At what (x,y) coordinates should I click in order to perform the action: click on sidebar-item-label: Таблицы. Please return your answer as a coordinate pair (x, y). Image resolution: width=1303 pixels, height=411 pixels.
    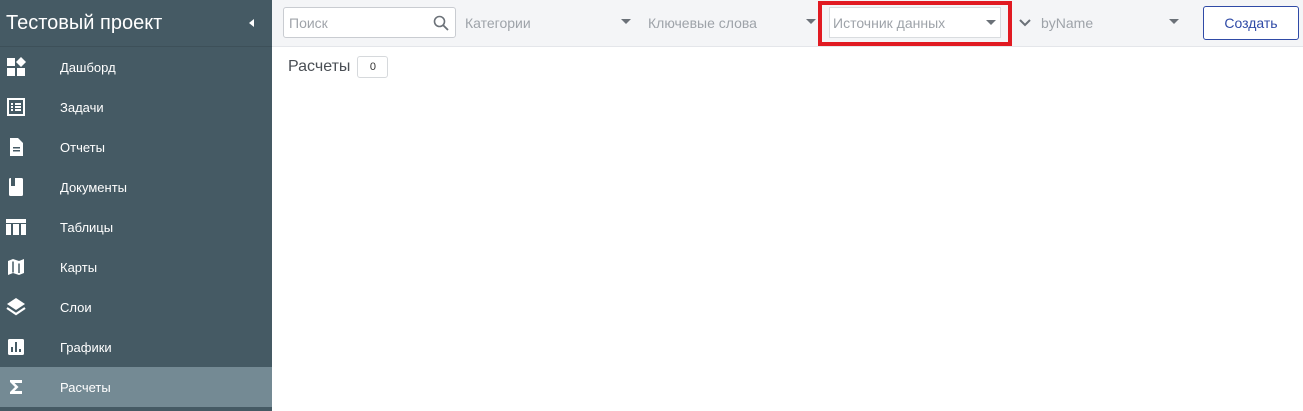
    Looking at the image, I should click on (87, 227).